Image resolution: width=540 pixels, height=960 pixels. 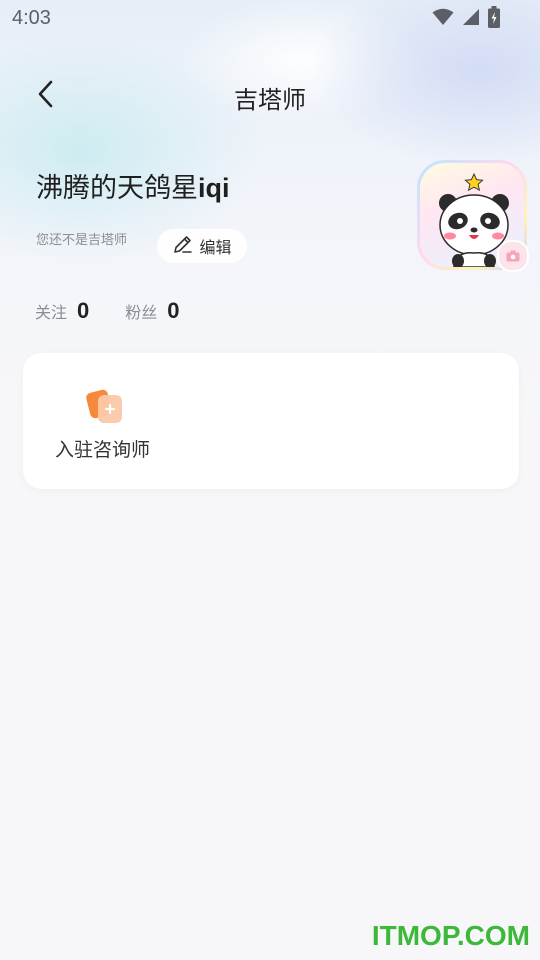 I want to click on status-icons, so click(x=466, y=19).